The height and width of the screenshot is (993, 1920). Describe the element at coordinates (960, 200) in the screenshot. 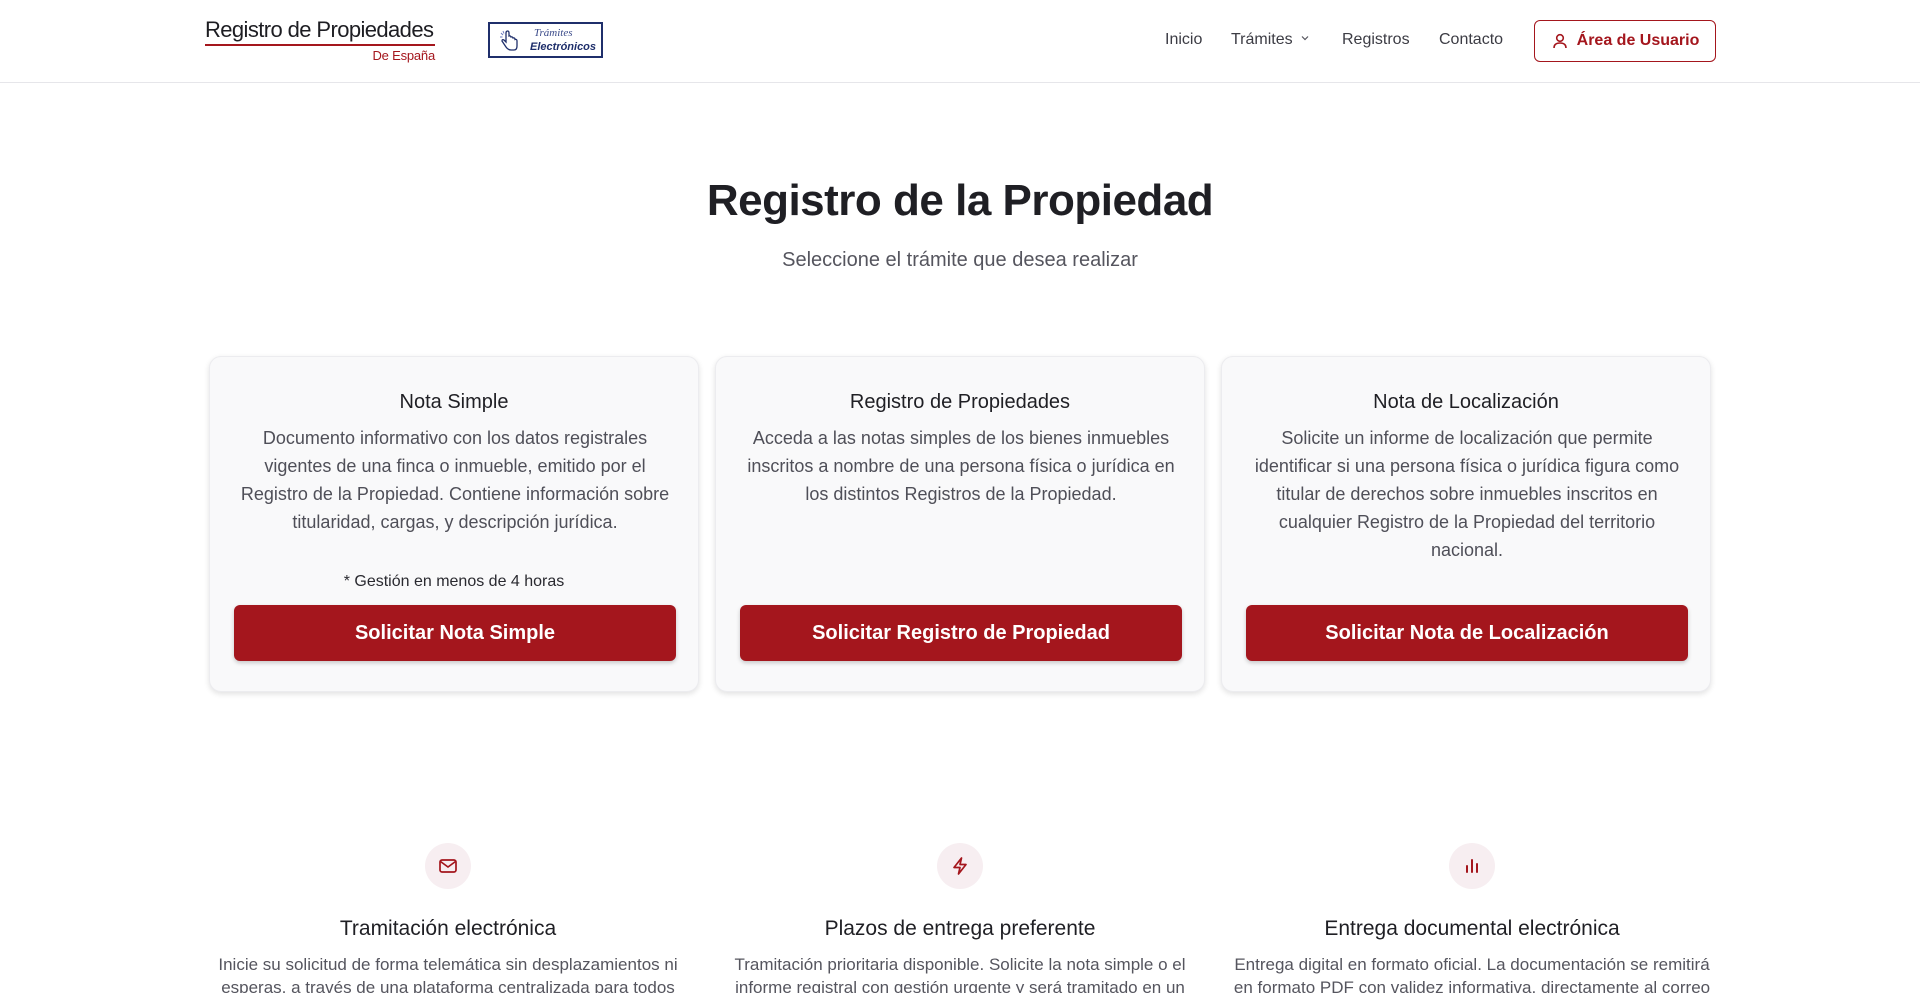

I see `page-title: Registro de la Propiedad` at that location.